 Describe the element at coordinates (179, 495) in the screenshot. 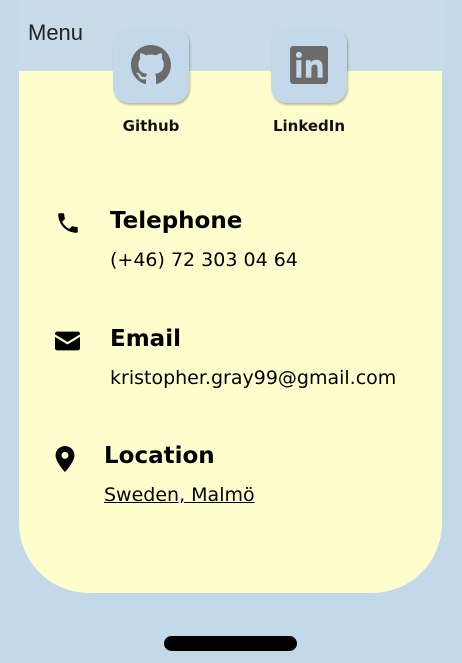

I see `location-link: Sweden, Malmö` at that location.